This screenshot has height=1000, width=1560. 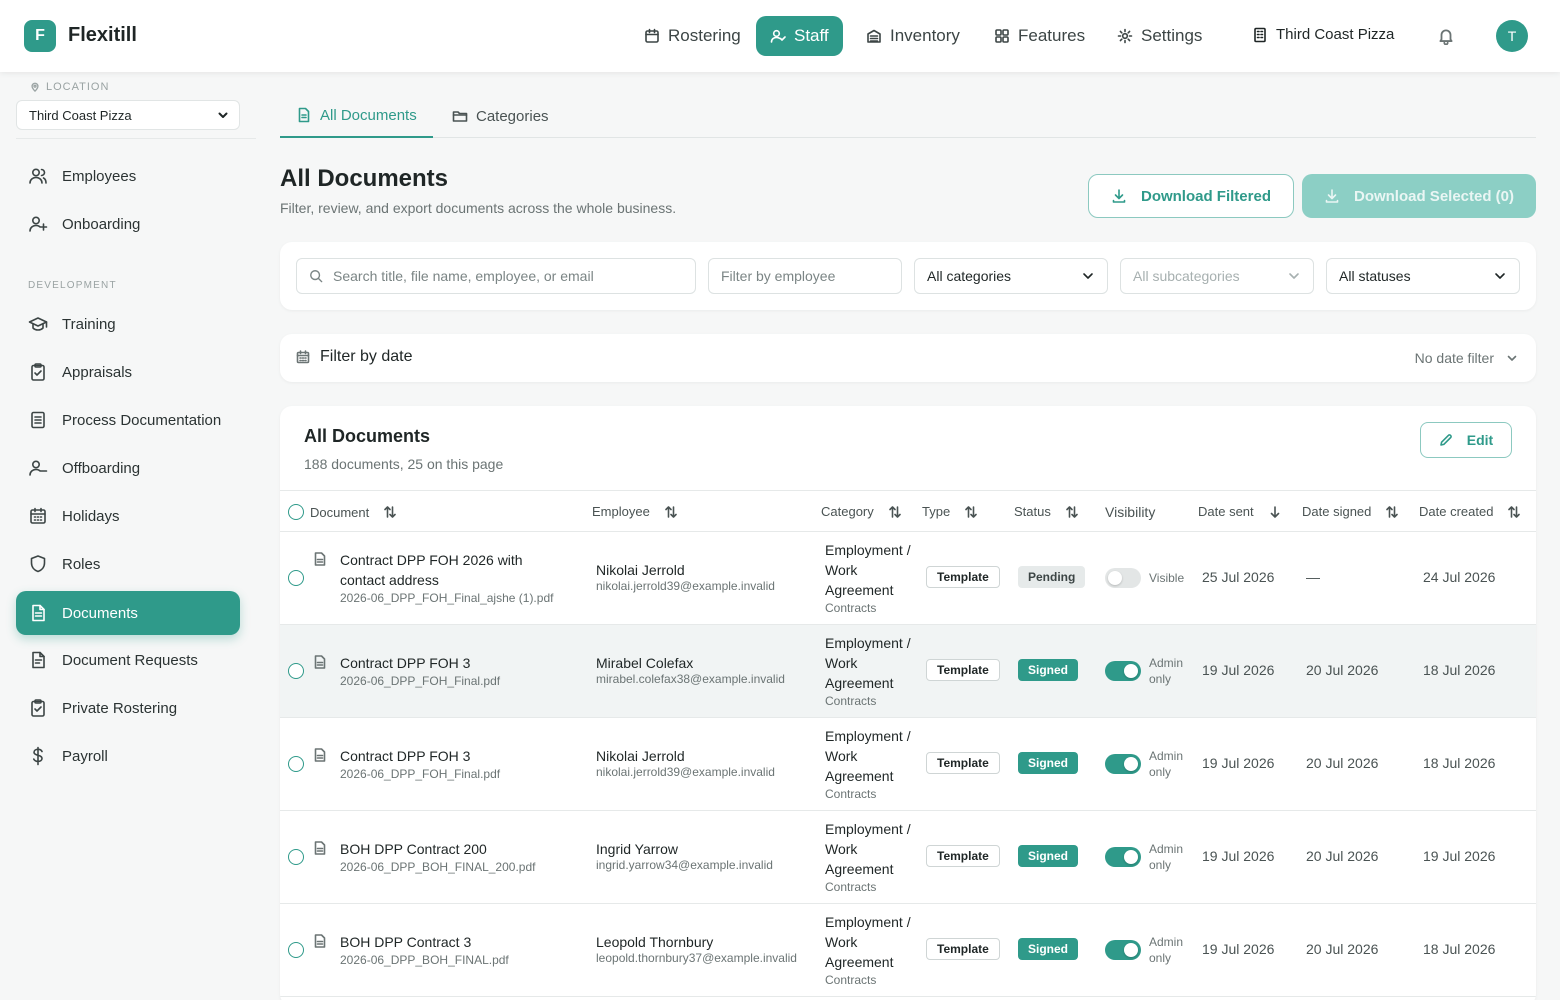 I want to click on page-title: All Documents, so click(x=364, y=178).